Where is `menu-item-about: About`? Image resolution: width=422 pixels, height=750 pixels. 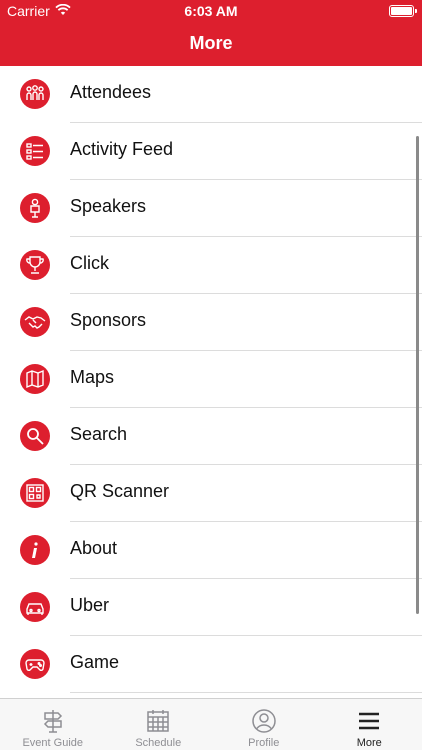 menu-item-about: About is located at coordinates (211, 550).